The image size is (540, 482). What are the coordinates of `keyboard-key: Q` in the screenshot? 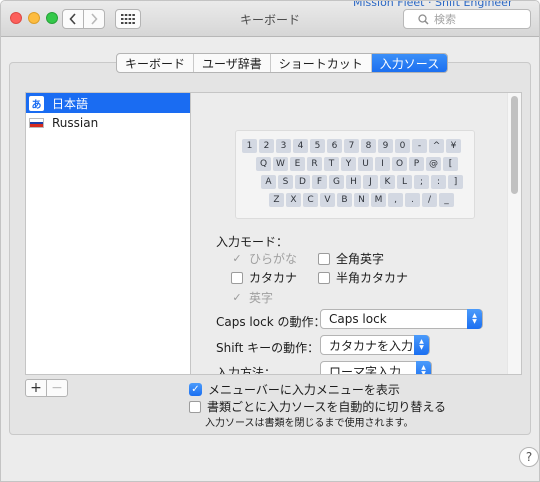 It's located at (263, 164).